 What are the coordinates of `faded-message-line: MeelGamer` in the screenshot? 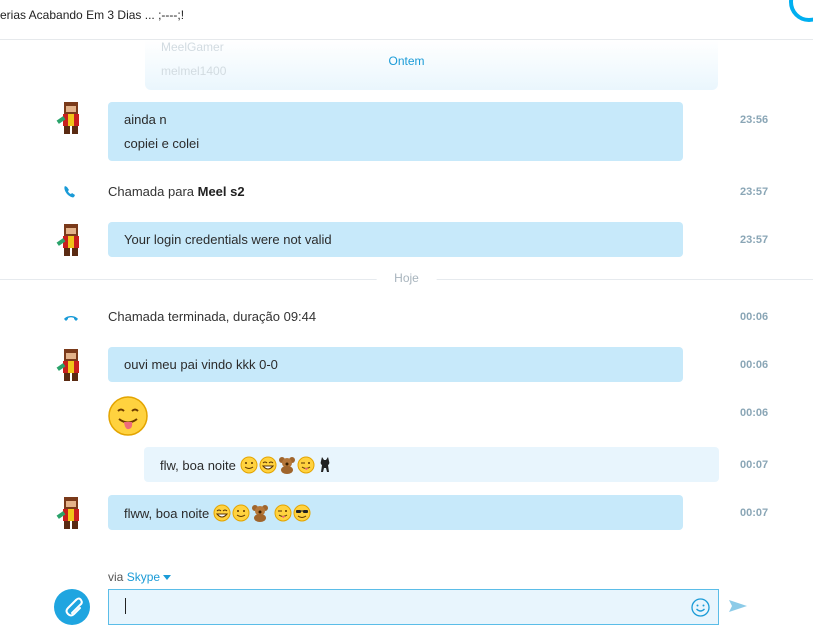 It's located at (192, 47).